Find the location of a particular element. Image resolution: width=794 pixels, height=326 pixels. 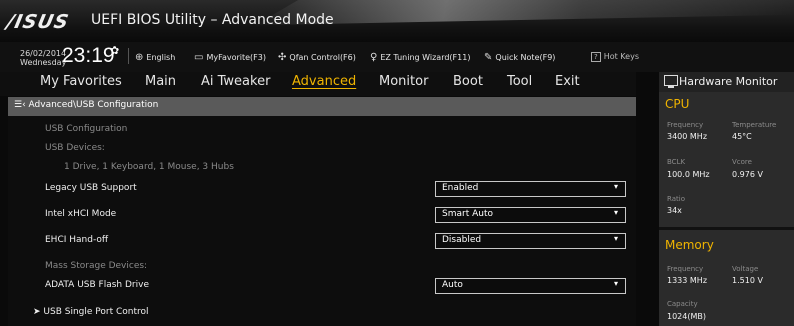

xhci-mode-value: Smart Auto is located at coordinates (467, 214).